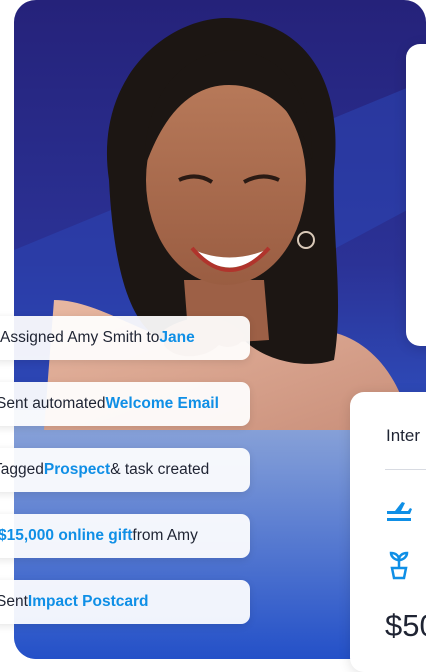 Image resolution: width=426 pixels, height=672 pixels. I want to click on gift-amount: $50, so click(405, 625).